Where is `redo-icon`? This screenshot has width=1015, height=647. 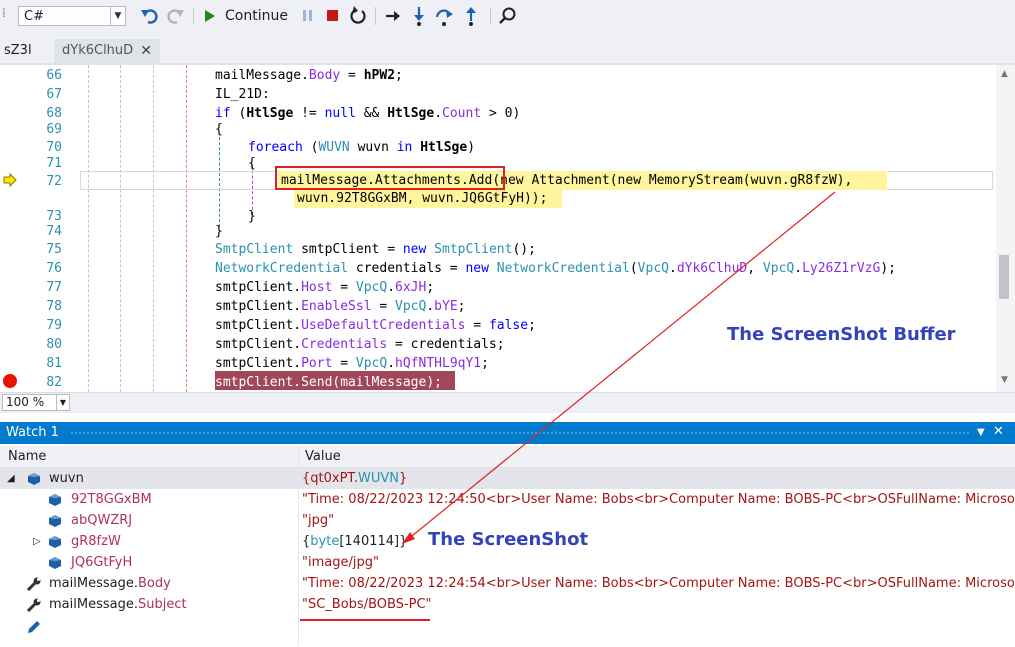 redo-icon is located at coordinates (175, 17).